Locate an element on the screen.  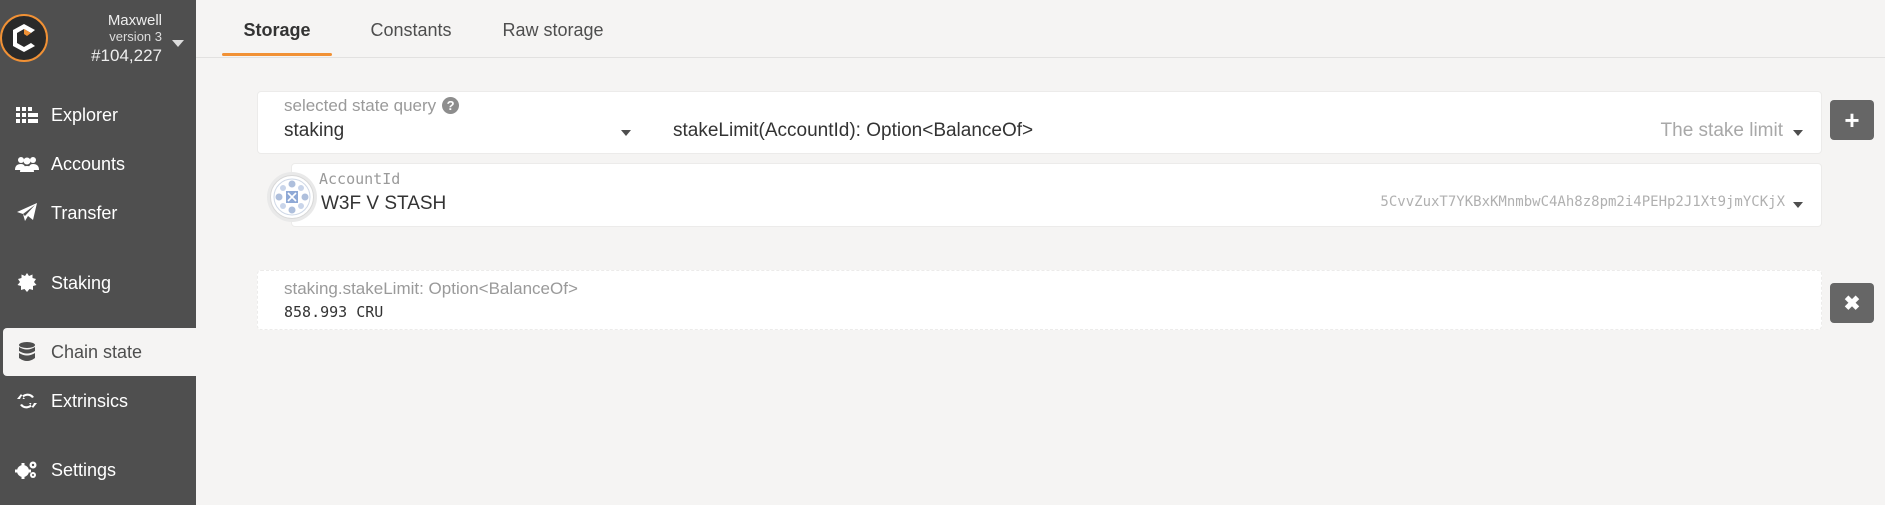
sidebar-item-explorer: Explorer is located at coordinates (99, 115).